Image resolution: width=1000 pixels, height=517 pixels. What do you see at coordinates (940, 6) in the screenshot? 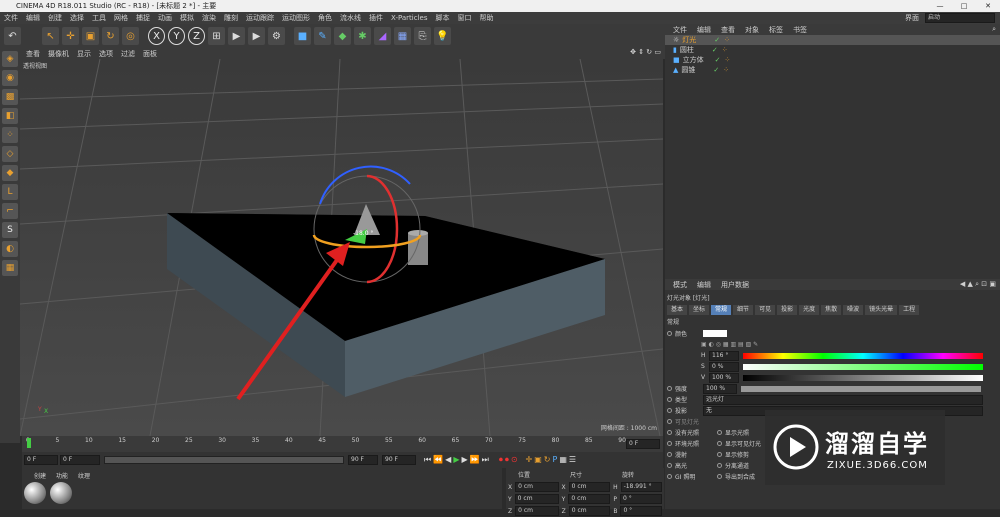
I see `minimize-icon: —` at bounding box center [940, 6].